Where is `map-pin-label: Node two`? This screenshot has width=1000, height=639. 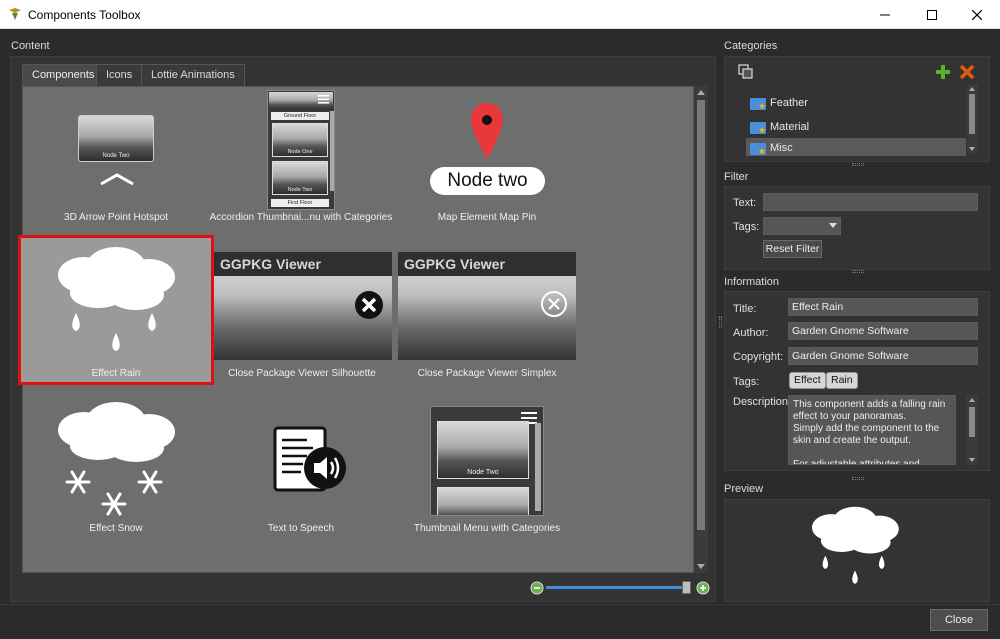
map-pin-label: Node two is located at coordinates (487, 181).